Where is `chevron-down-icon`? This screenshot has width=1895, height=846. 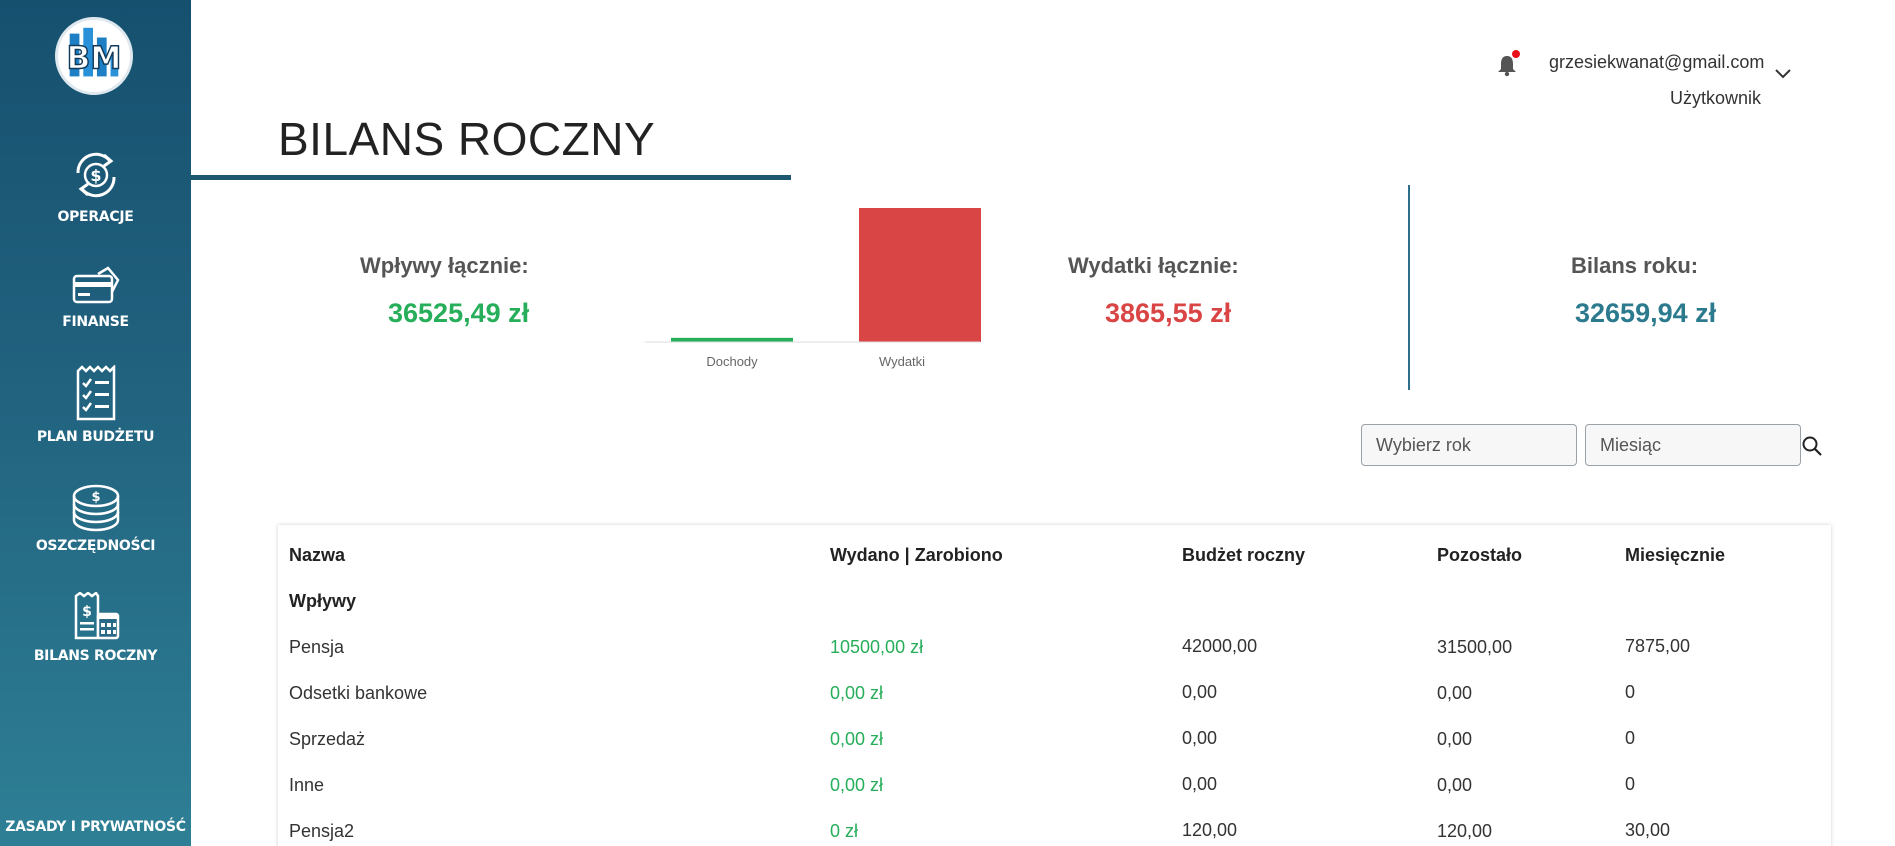 chevron-down-icon is located at coordinates (1783, 74).